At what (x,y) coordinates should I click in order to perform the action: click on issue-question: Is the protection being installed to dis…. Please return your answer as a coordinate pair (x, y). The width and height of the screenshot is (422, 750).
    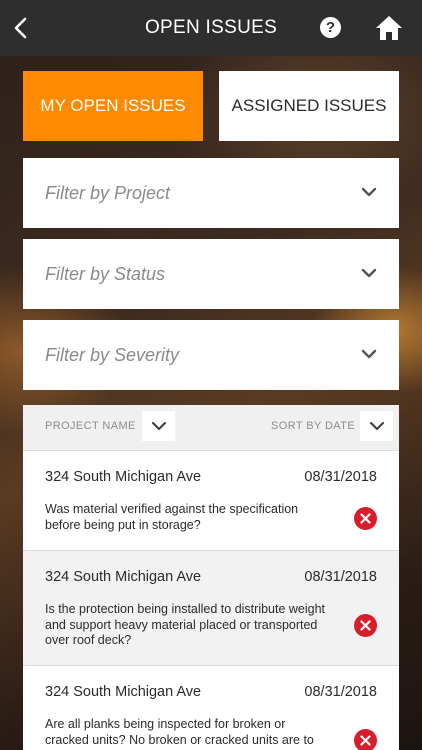
    Looking at the image, I should click on (185, 624).